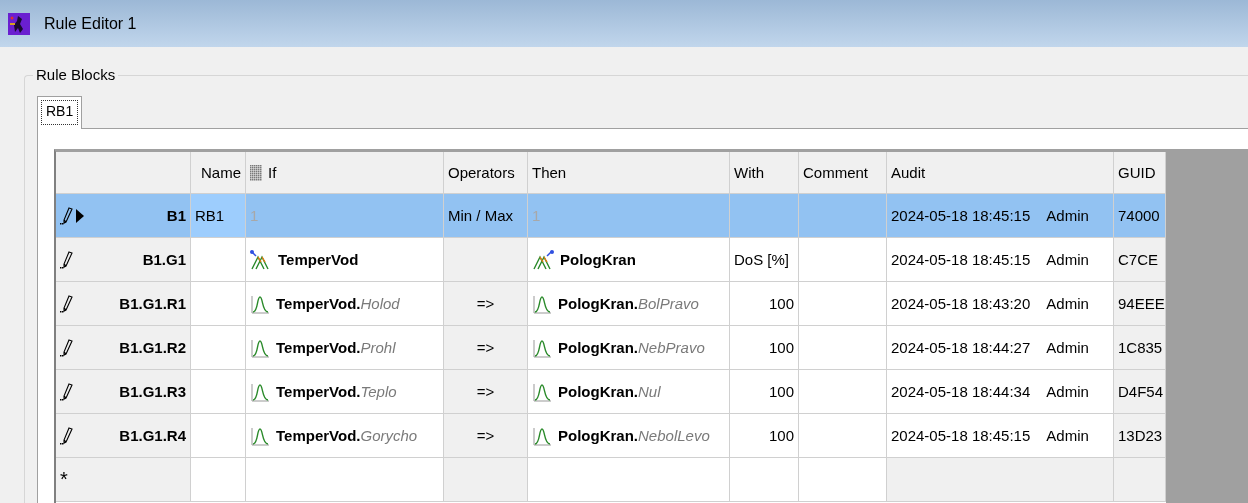  Describe the element at coordinates (90, 23) in the screenshot. I see `window-title: Rule Editor 1` at that location.